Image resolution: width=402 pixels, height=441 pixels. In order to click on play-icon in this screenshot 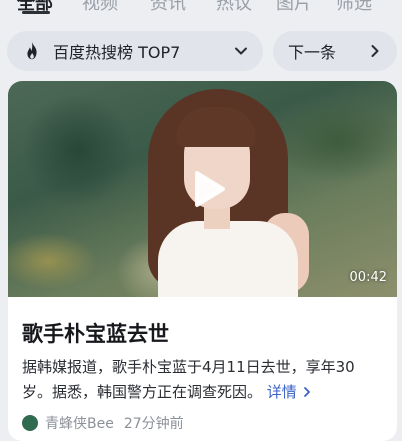, I will do `click(207, 189)`.